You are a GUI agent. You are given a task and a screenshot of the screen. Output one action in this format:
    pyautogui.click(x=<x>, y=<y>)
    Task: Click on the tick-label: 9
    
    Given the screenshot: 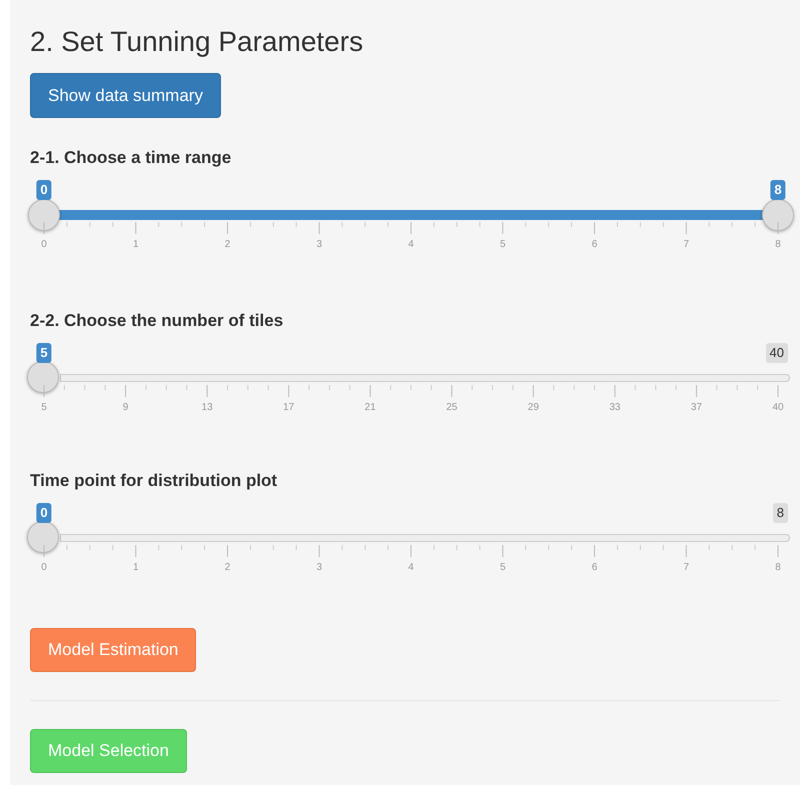 What is the action you would take?
    pyautogui.click(x=125, y=408)
    